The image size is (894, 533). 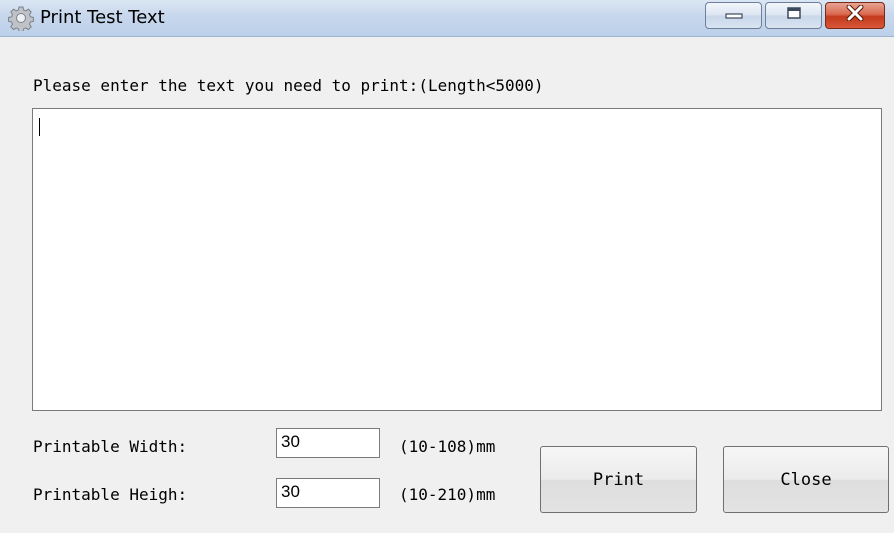 What do you see at coordinates (447, 446) in the screenshot?
I see `width-range-label: (10-108)mm` at bounding box center [447, 446].